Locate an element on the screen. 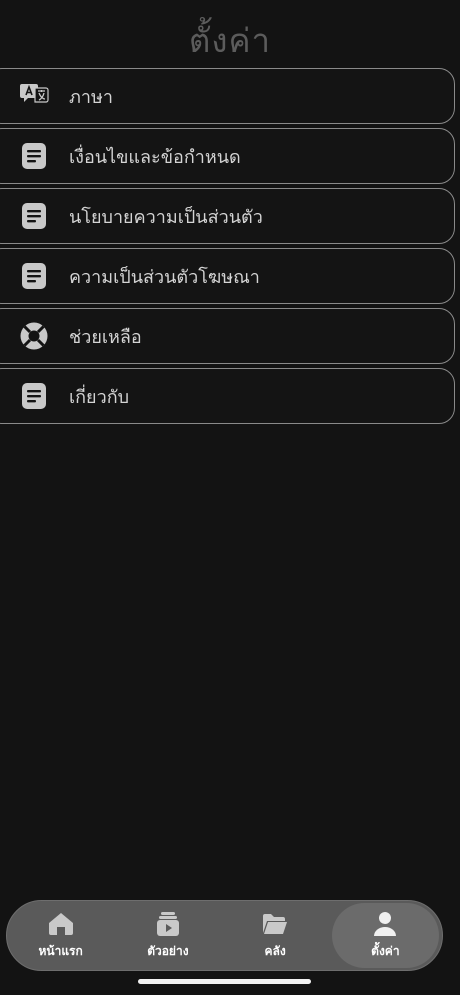 The height and width of the screenshot is (995, 460). person-icon is located at coordinates (385, 924).